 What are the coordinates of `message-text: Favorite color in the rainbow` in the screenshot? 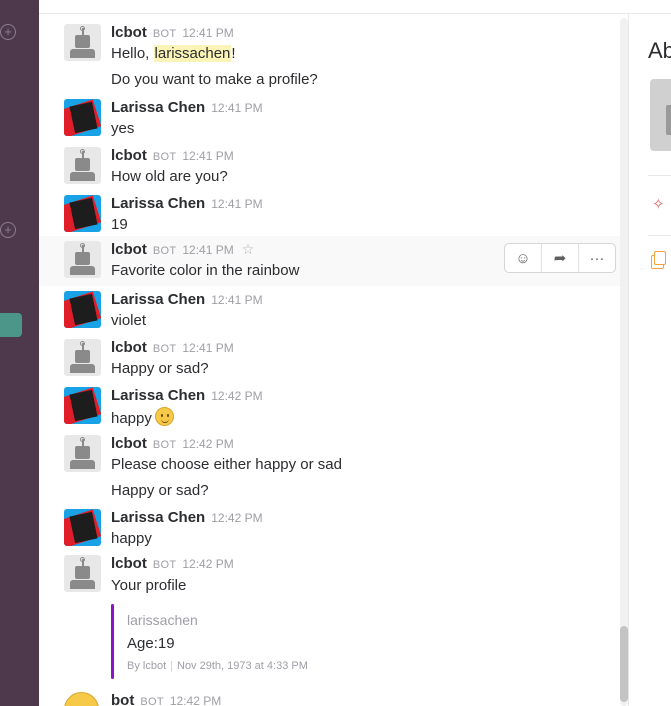 It's located at (205, 270).